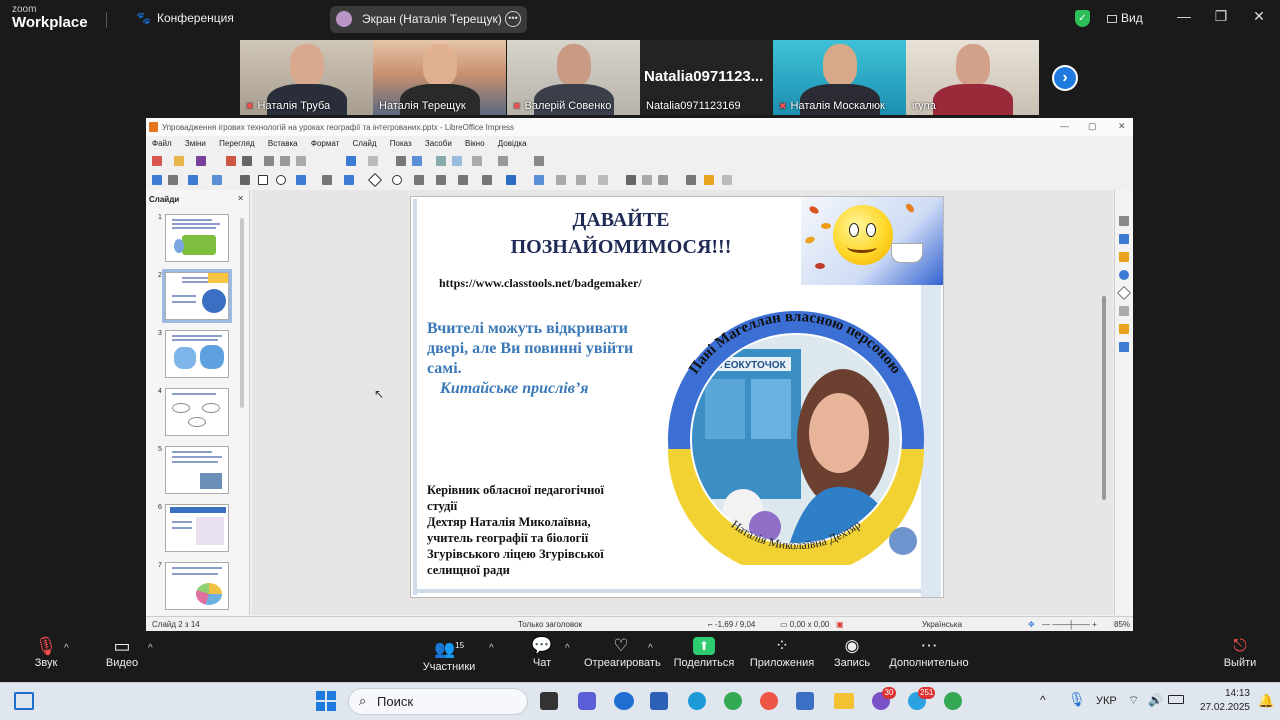 This screenshot has width=1280, height=720. Describe the element at coordinates (195, 143) in the screenshot. I see `menu-edit: Зміни` at that location.